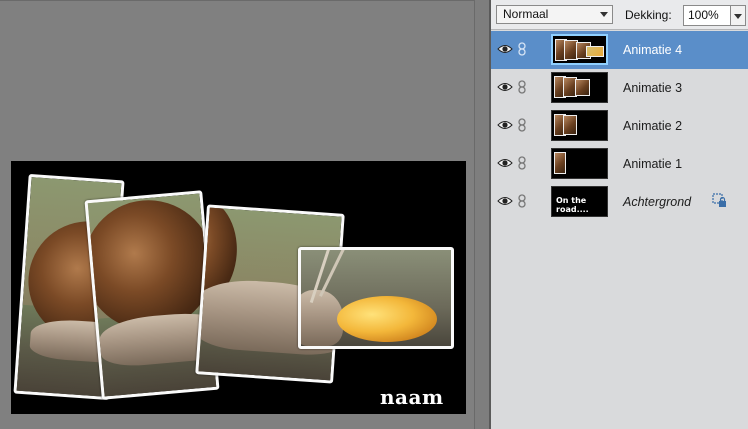  What do you see at coordinates (619, 88) in the screenshot?
I see `layer-row-animatie-3: Animatie 3` at bounding box center [619, 88].